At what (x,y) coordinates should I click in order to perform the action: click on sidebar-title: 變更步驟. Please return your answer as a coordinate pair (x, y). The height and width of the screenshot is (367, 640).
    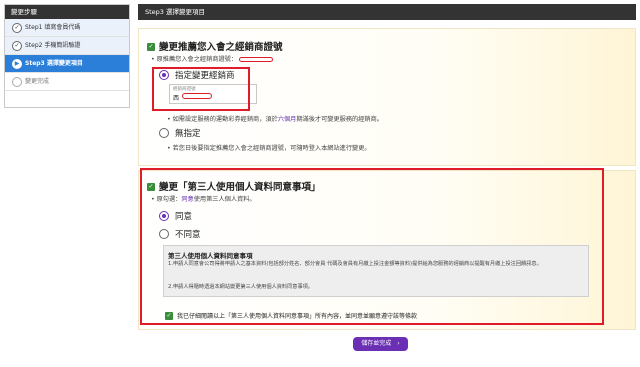
    Looking at the image, I should click on (67, 12).